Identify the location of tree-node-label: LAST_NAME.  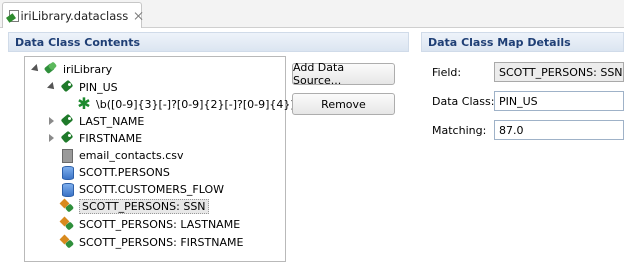
(112, 121).